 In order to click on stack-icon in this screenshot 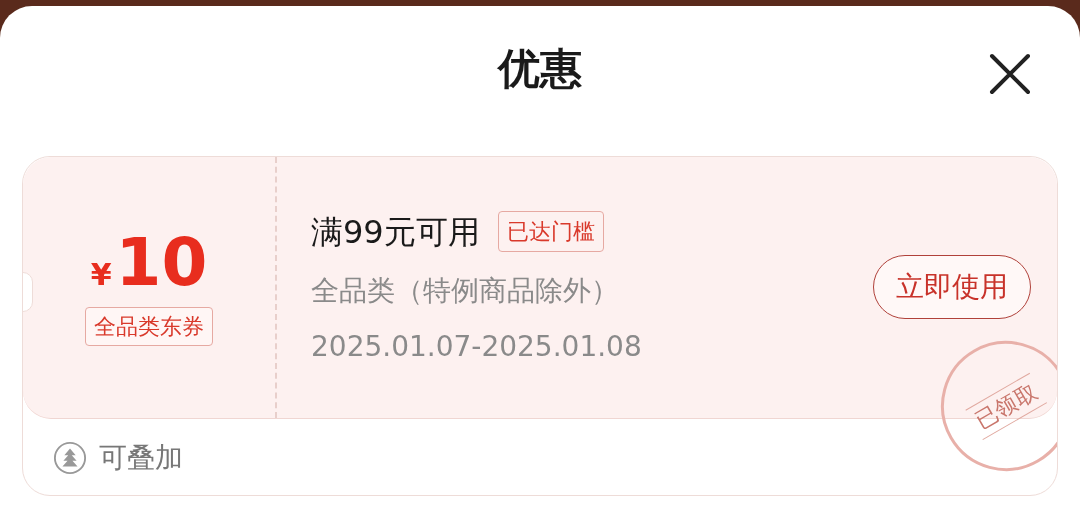, I will do `click(70, 458)`.